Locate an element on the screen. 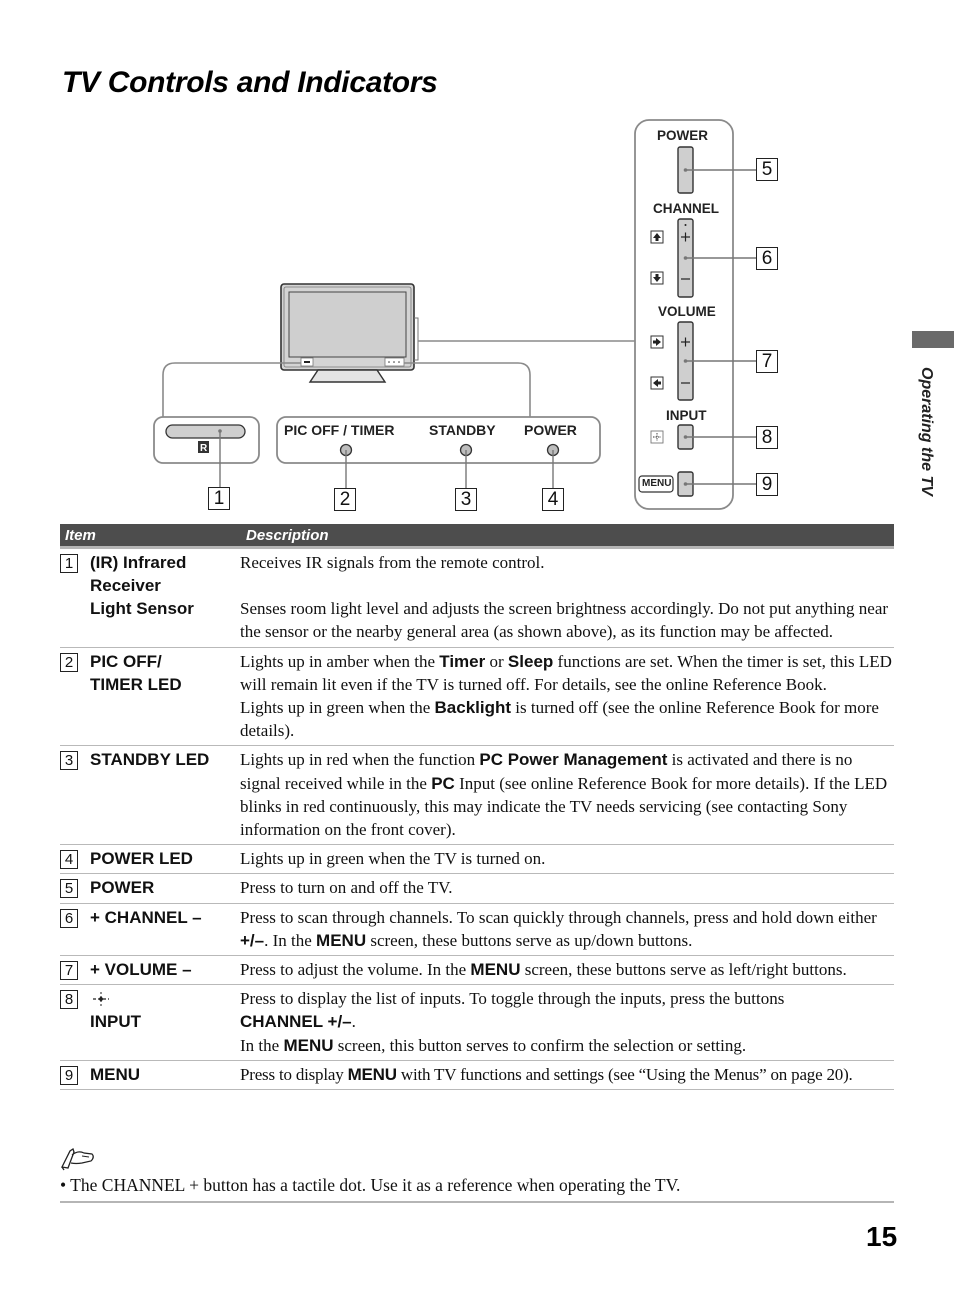 The height and width of the screenshot is (1298, 954). item-name: Receiver is located at coordinates (125, 586).